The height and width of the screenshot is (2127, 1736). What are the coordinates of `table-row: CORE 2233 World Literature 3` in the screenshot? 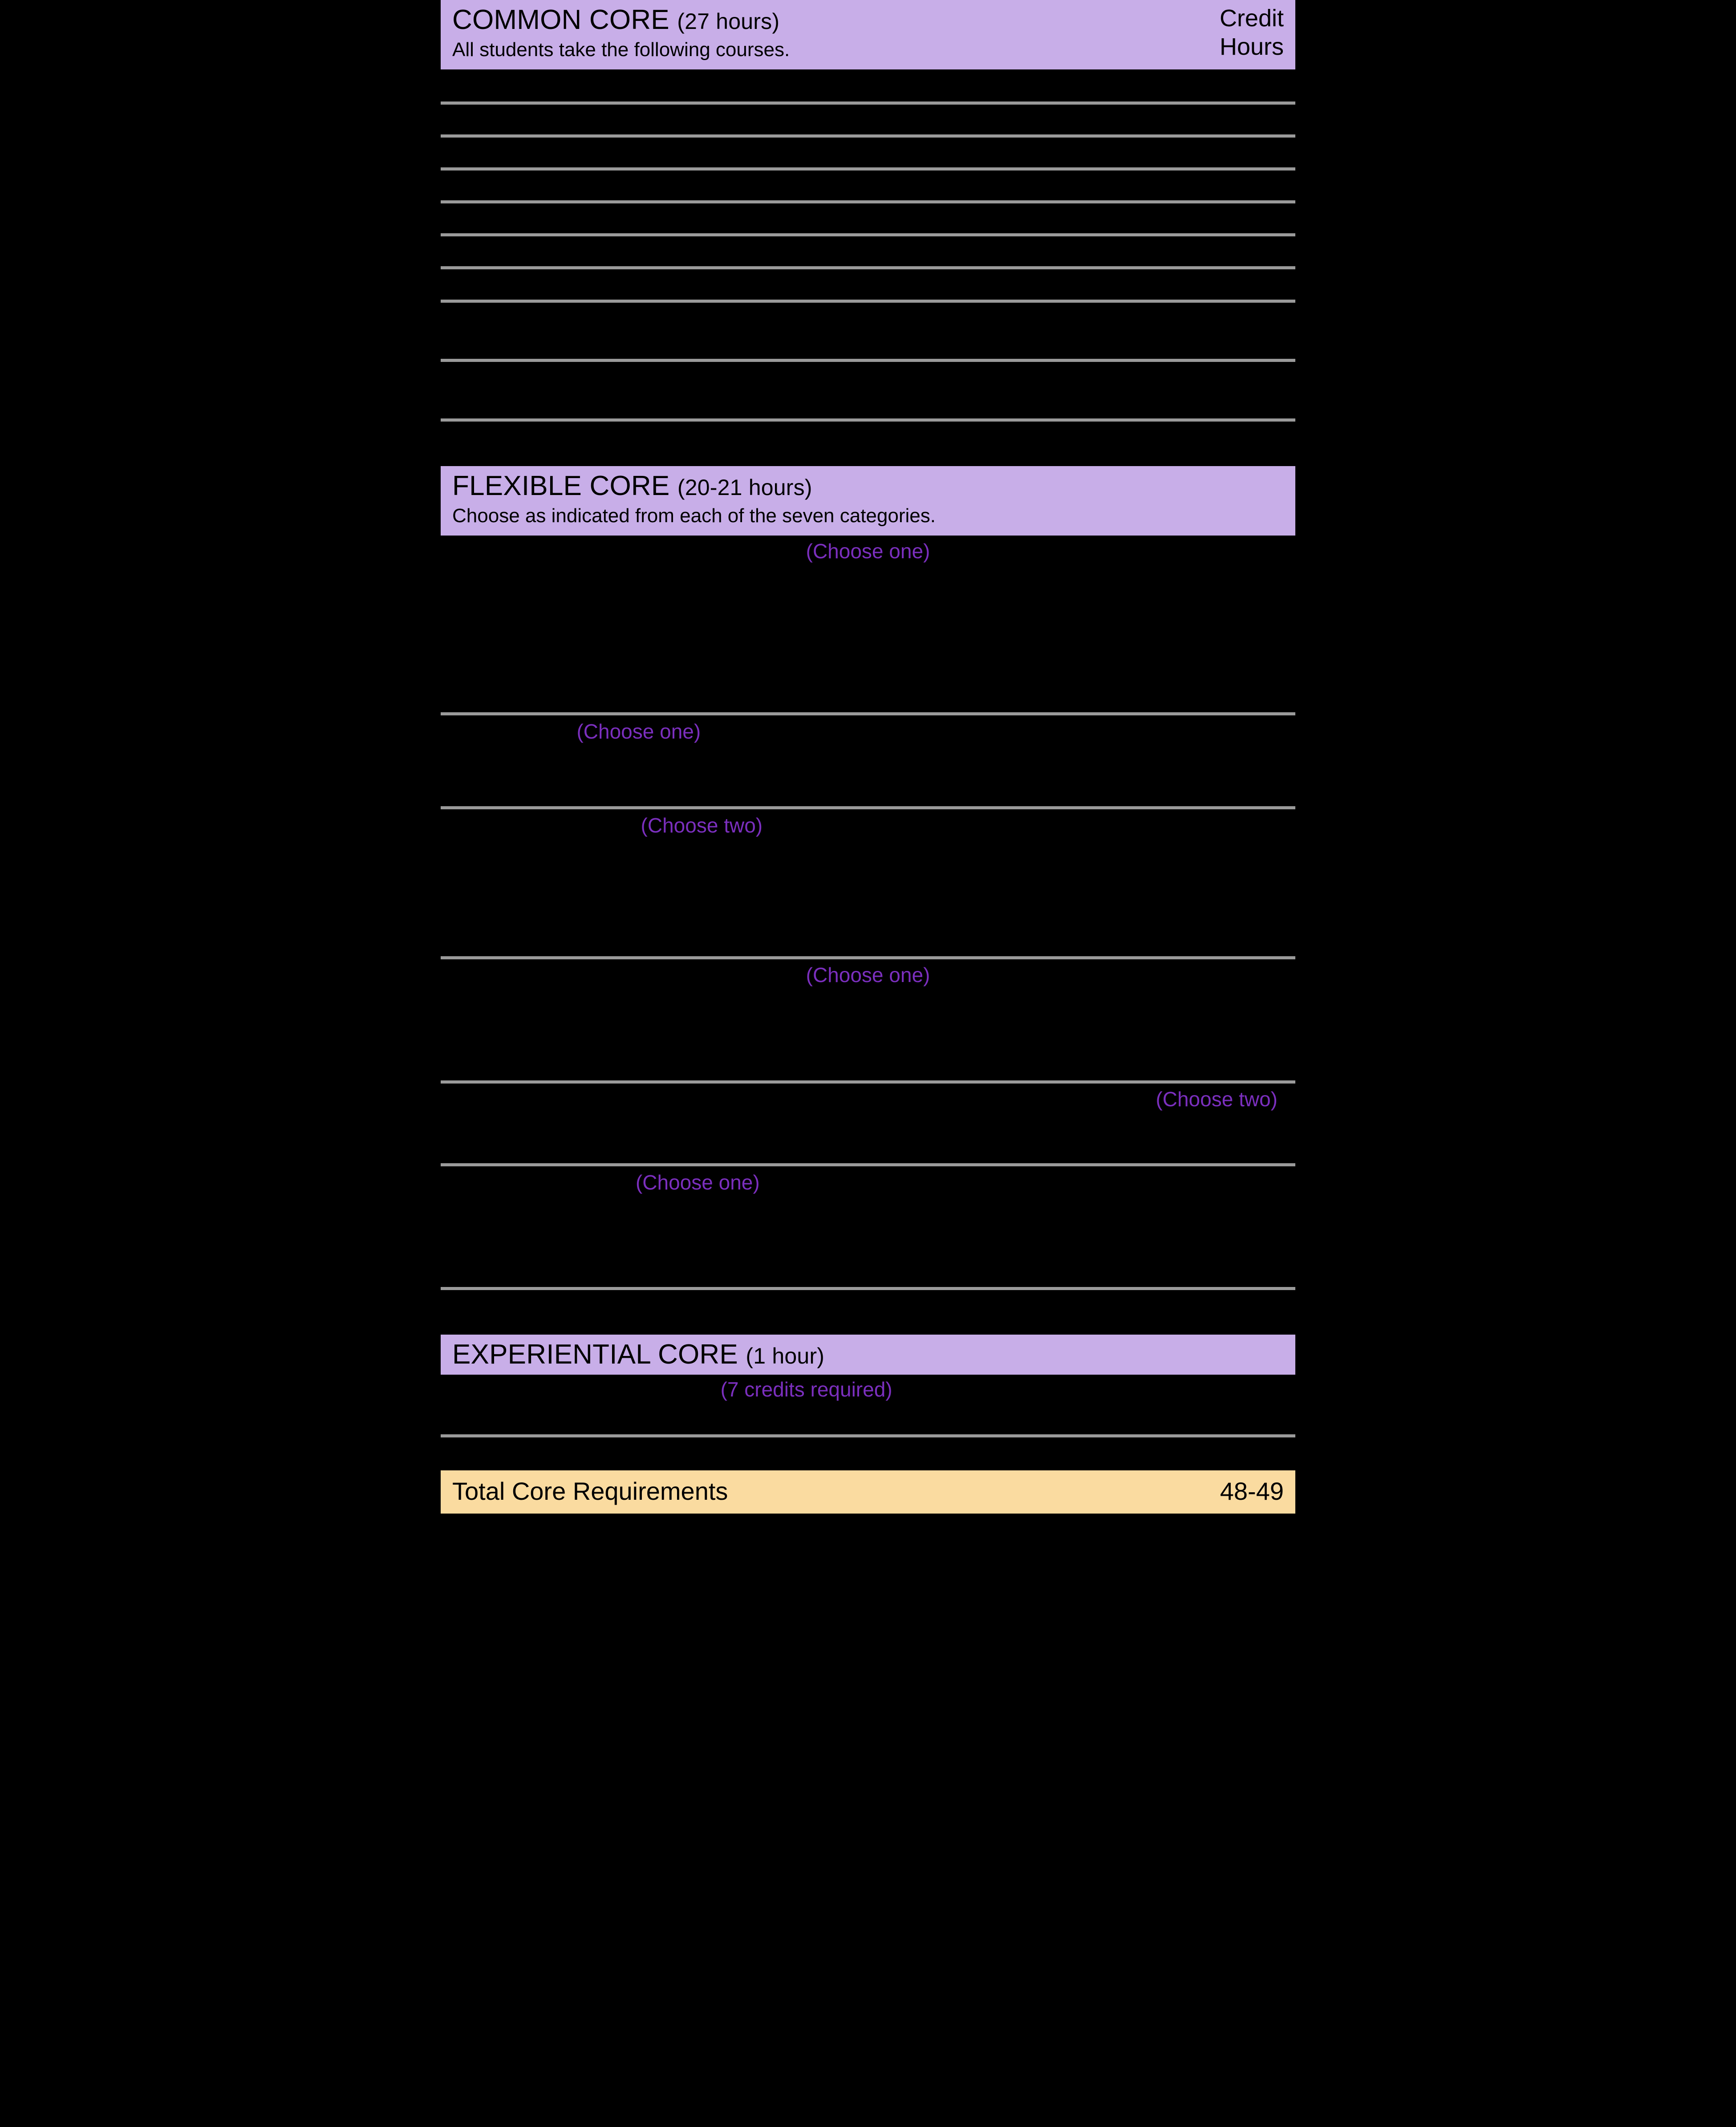 It's located at (868, 251).